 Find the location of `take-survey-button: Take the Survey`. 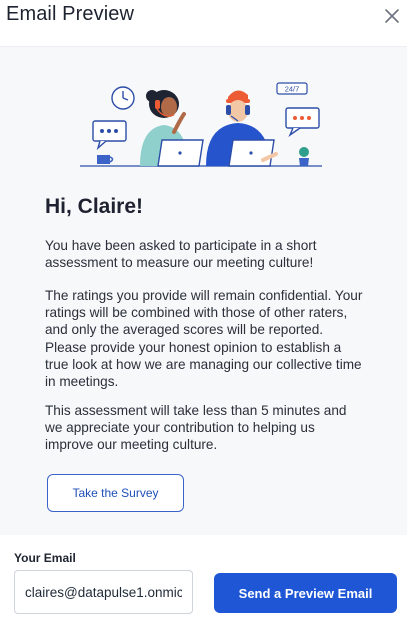

take-survey-button: Take the Survey is located at coordinates (115, 493).